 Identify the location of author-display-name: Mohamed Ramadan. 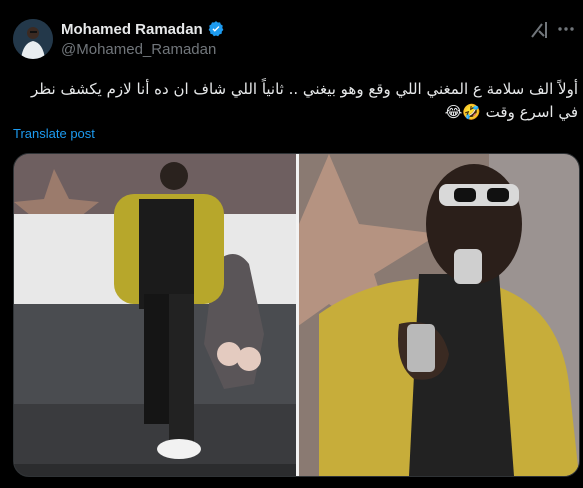
(132, 29).